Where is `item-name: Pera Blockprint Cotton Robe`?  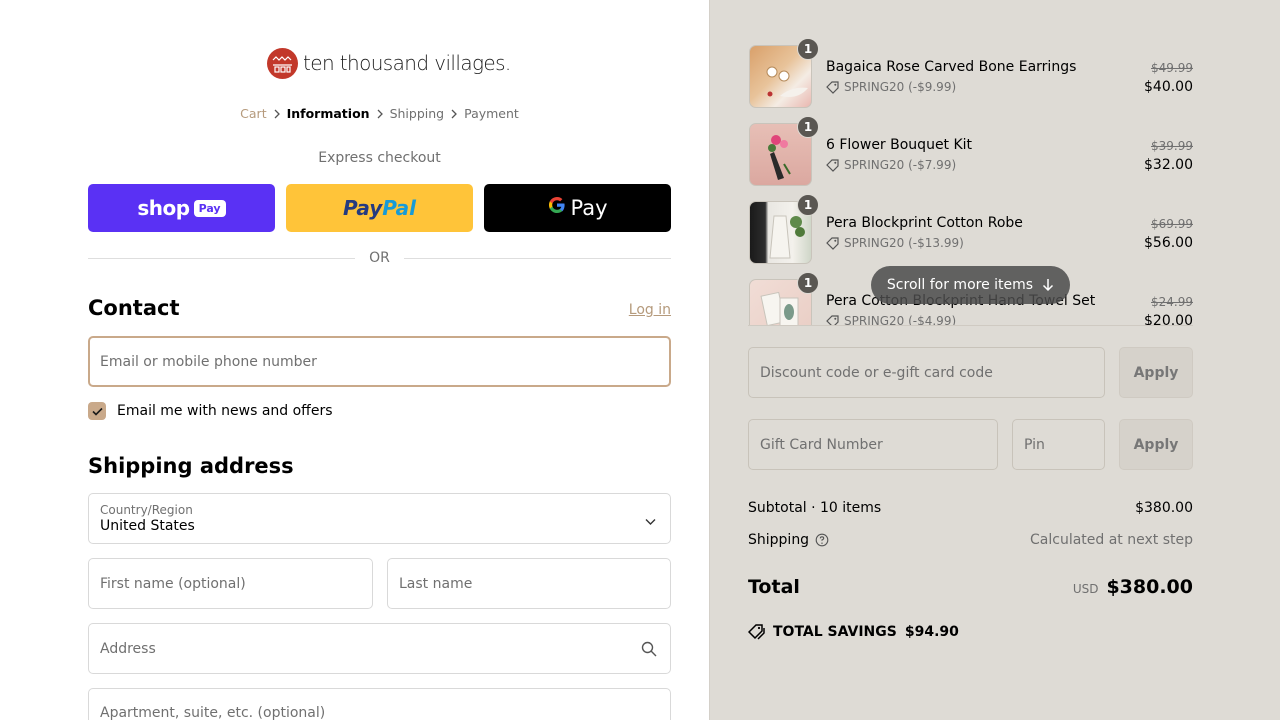
item-name: Pera Blockprint Cotton Robe is located at coordinates (924, 223).